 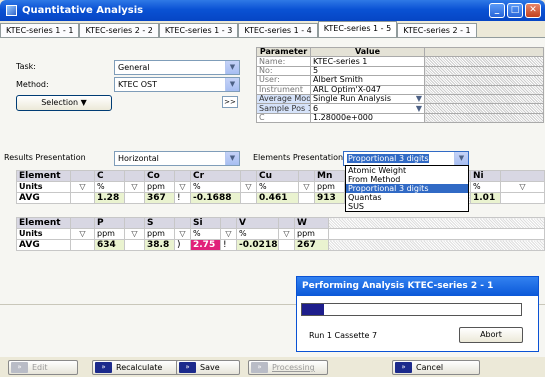 I want to click on recalculate-label: Recalculate, so click(x=139, y=367).